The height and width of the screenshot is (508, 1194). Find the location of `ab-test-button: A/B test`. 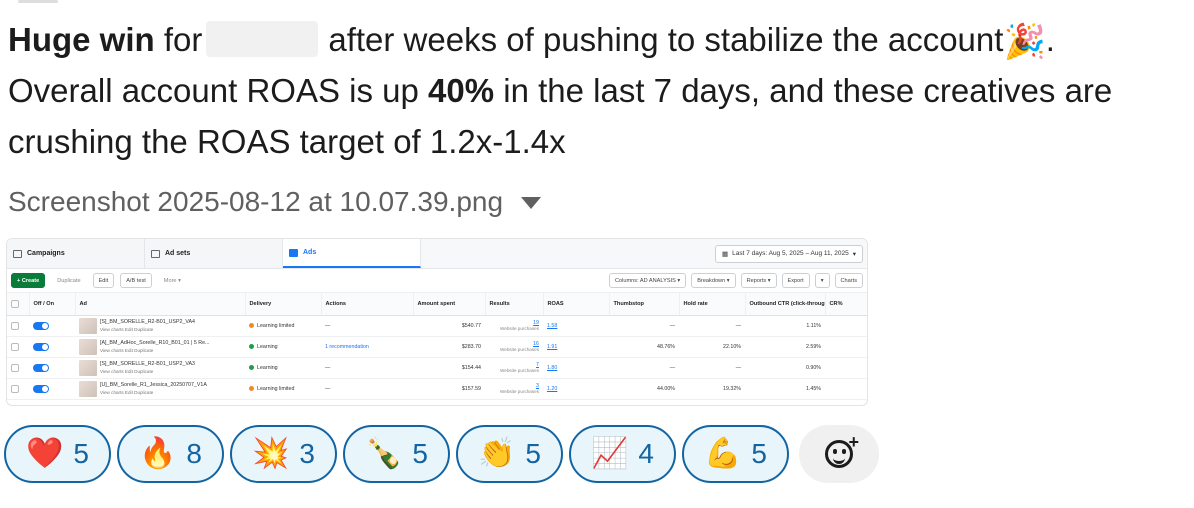

ab-test-button: A/B test is located at coordinates (136, 280).